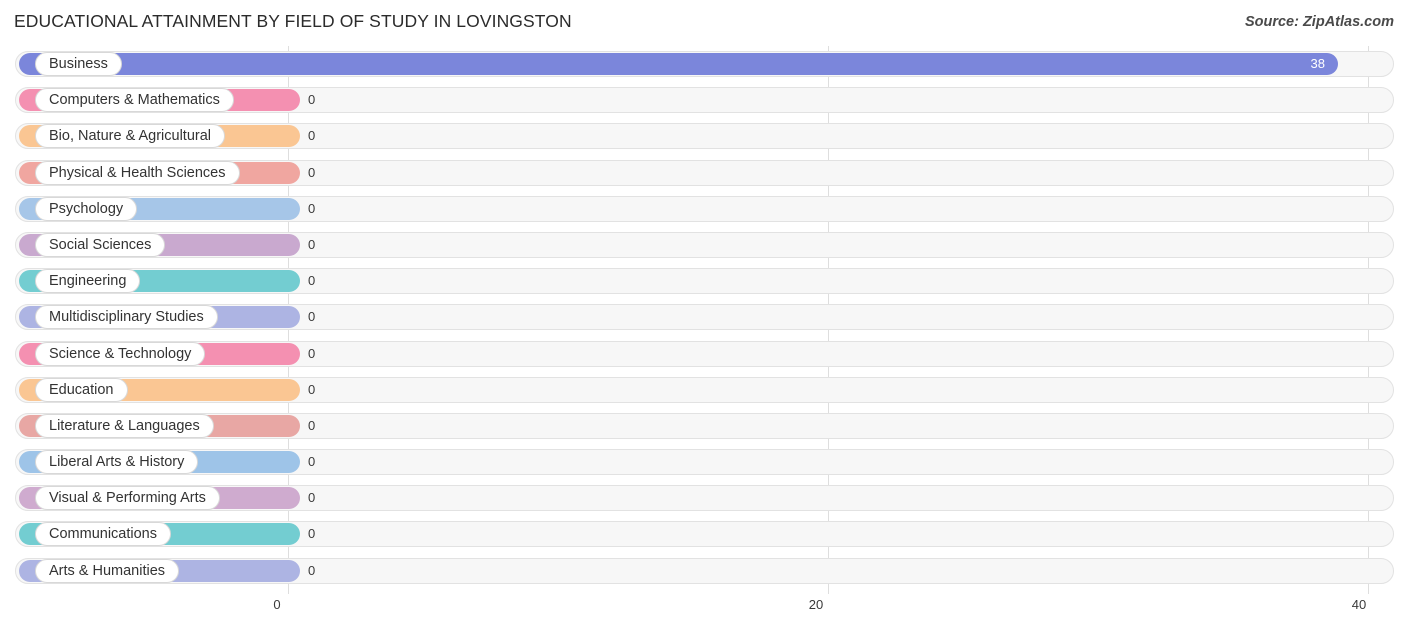  What do you see at coordinates (703, 498) in the screenshot?
I see `bar-row: 0 Visual & Performing Arts` at bounding box center [703, 498].